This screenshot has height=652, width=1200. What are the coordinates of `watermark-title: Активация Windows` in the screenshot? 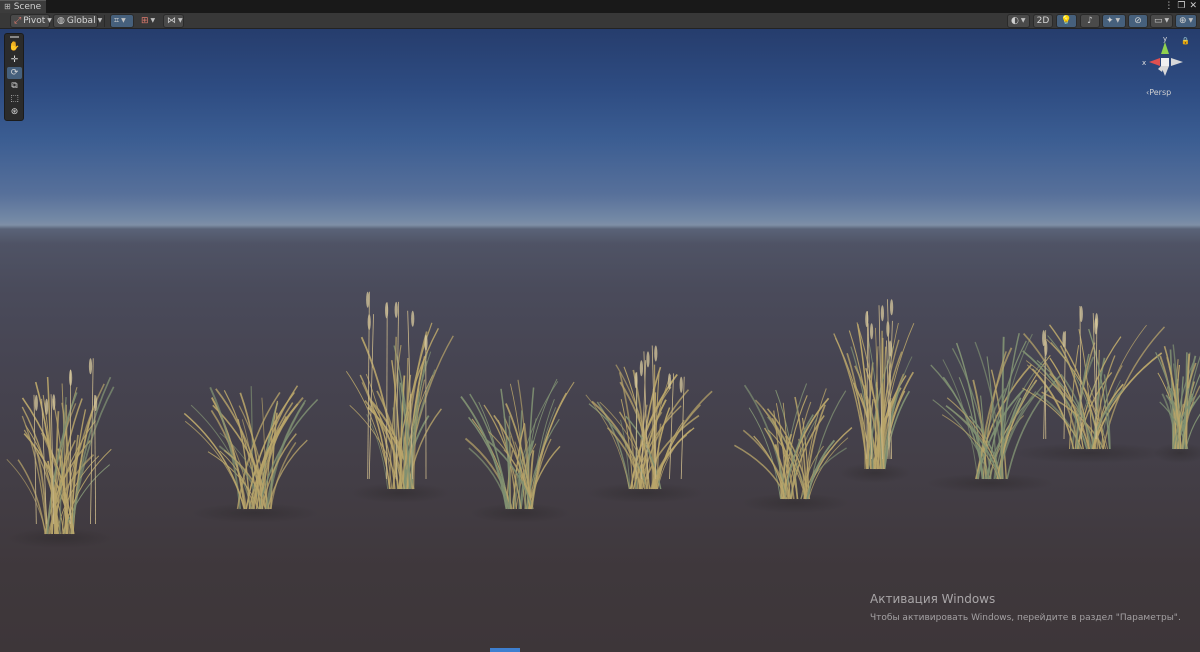 It's located at (933, 599).